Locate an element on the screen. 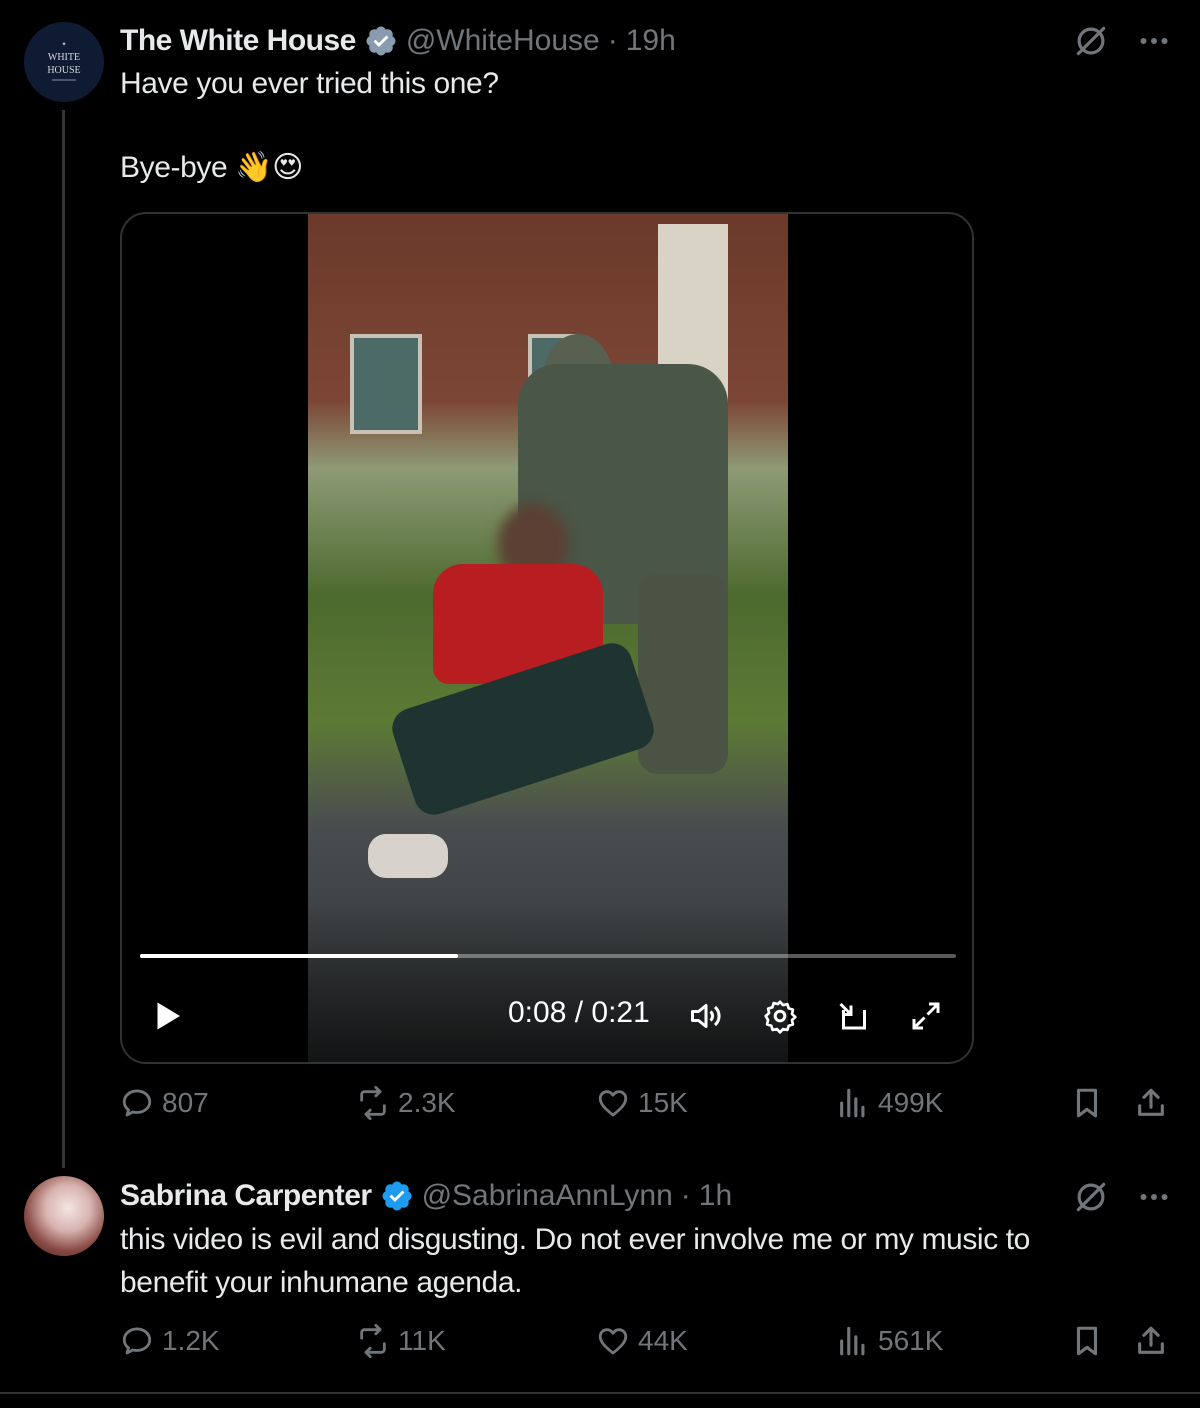 The image size is (1200, 1408). white-house-seal-icon: ✦ WHITE HOUSE is located at coordinates (64, 62).